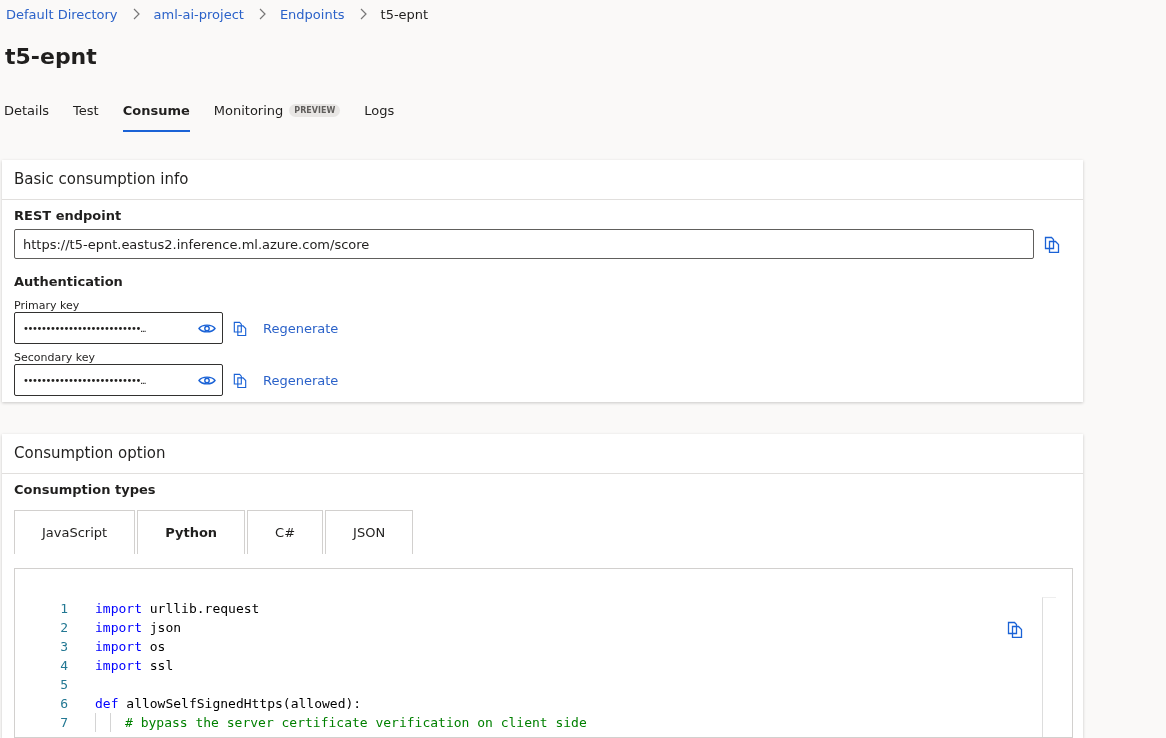 The width and height of the screenshot is (1166, 738). Describe the element at coordinates (312, 14) in the screenshot. I see `breadcrumb-link: Endpoints` at that location.